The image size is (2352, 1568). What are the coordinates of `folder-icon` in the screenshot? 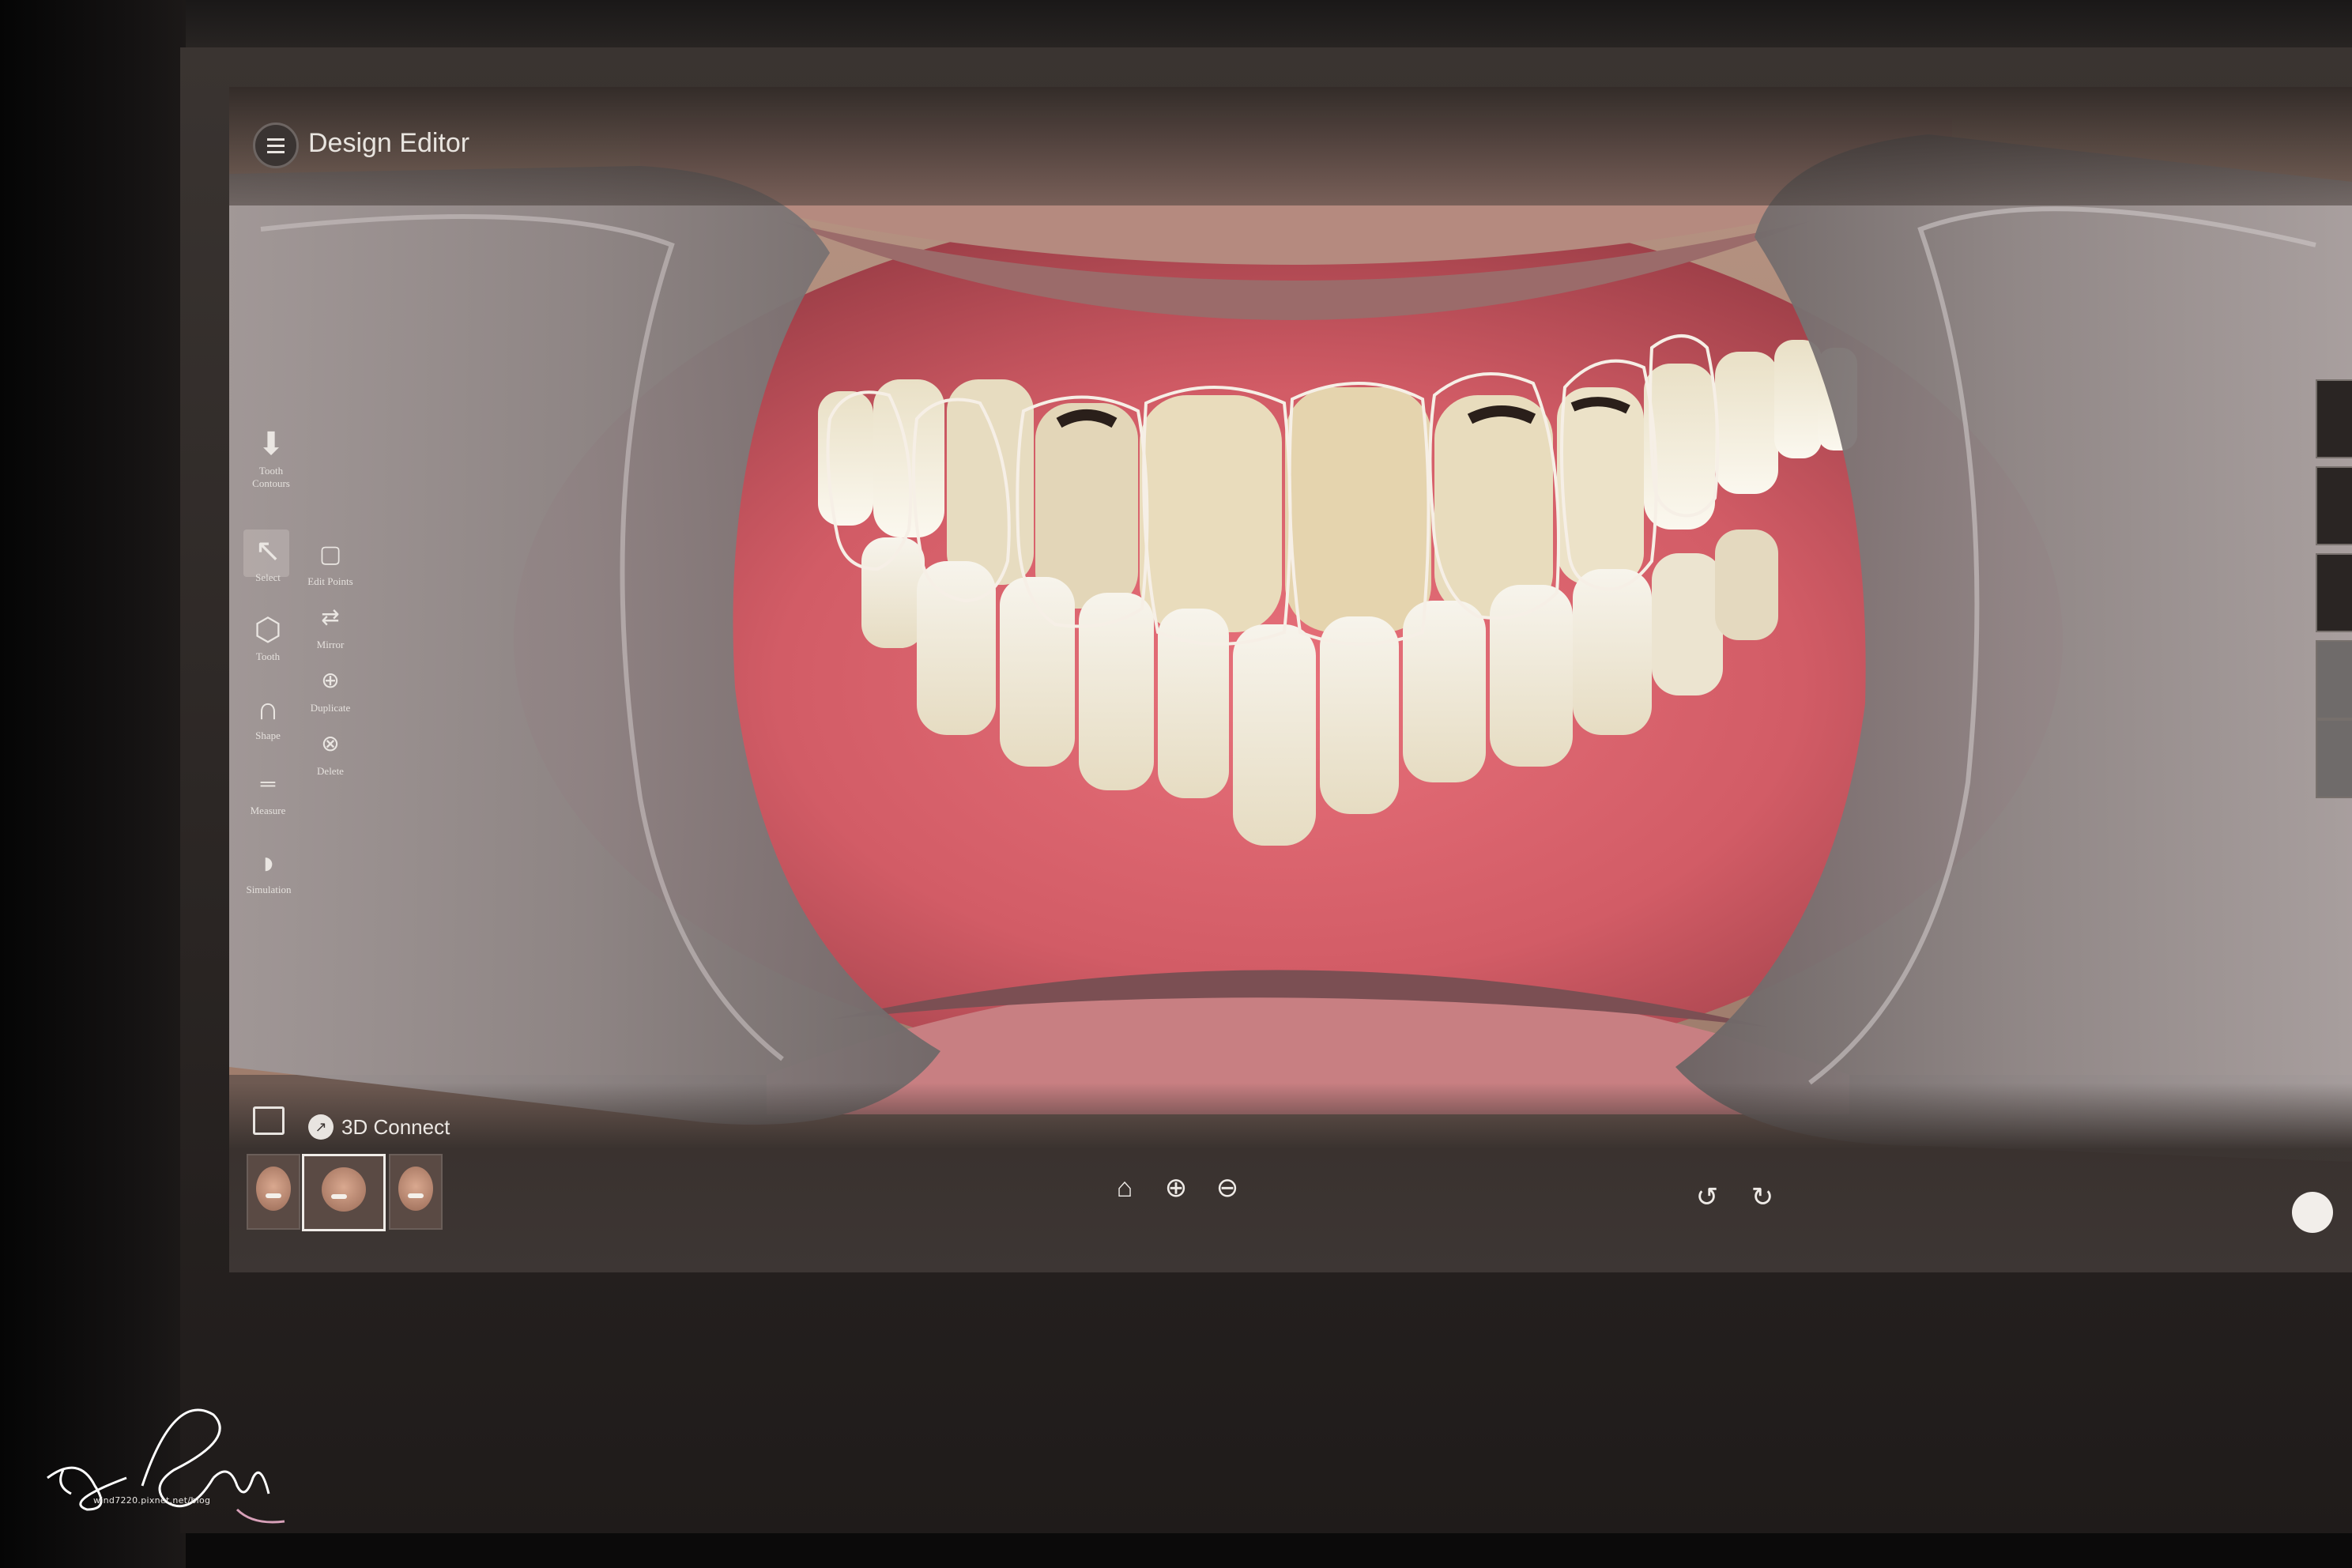 It's located at (269, 1120).